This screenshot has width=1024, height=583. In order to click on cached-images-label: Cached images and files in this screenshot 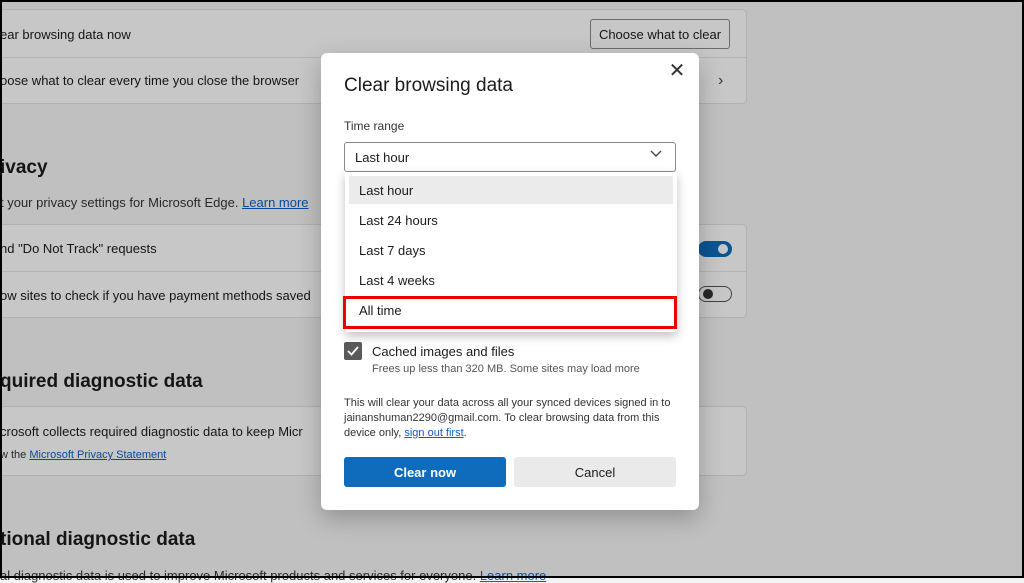, I will do `click(443, 351)`.